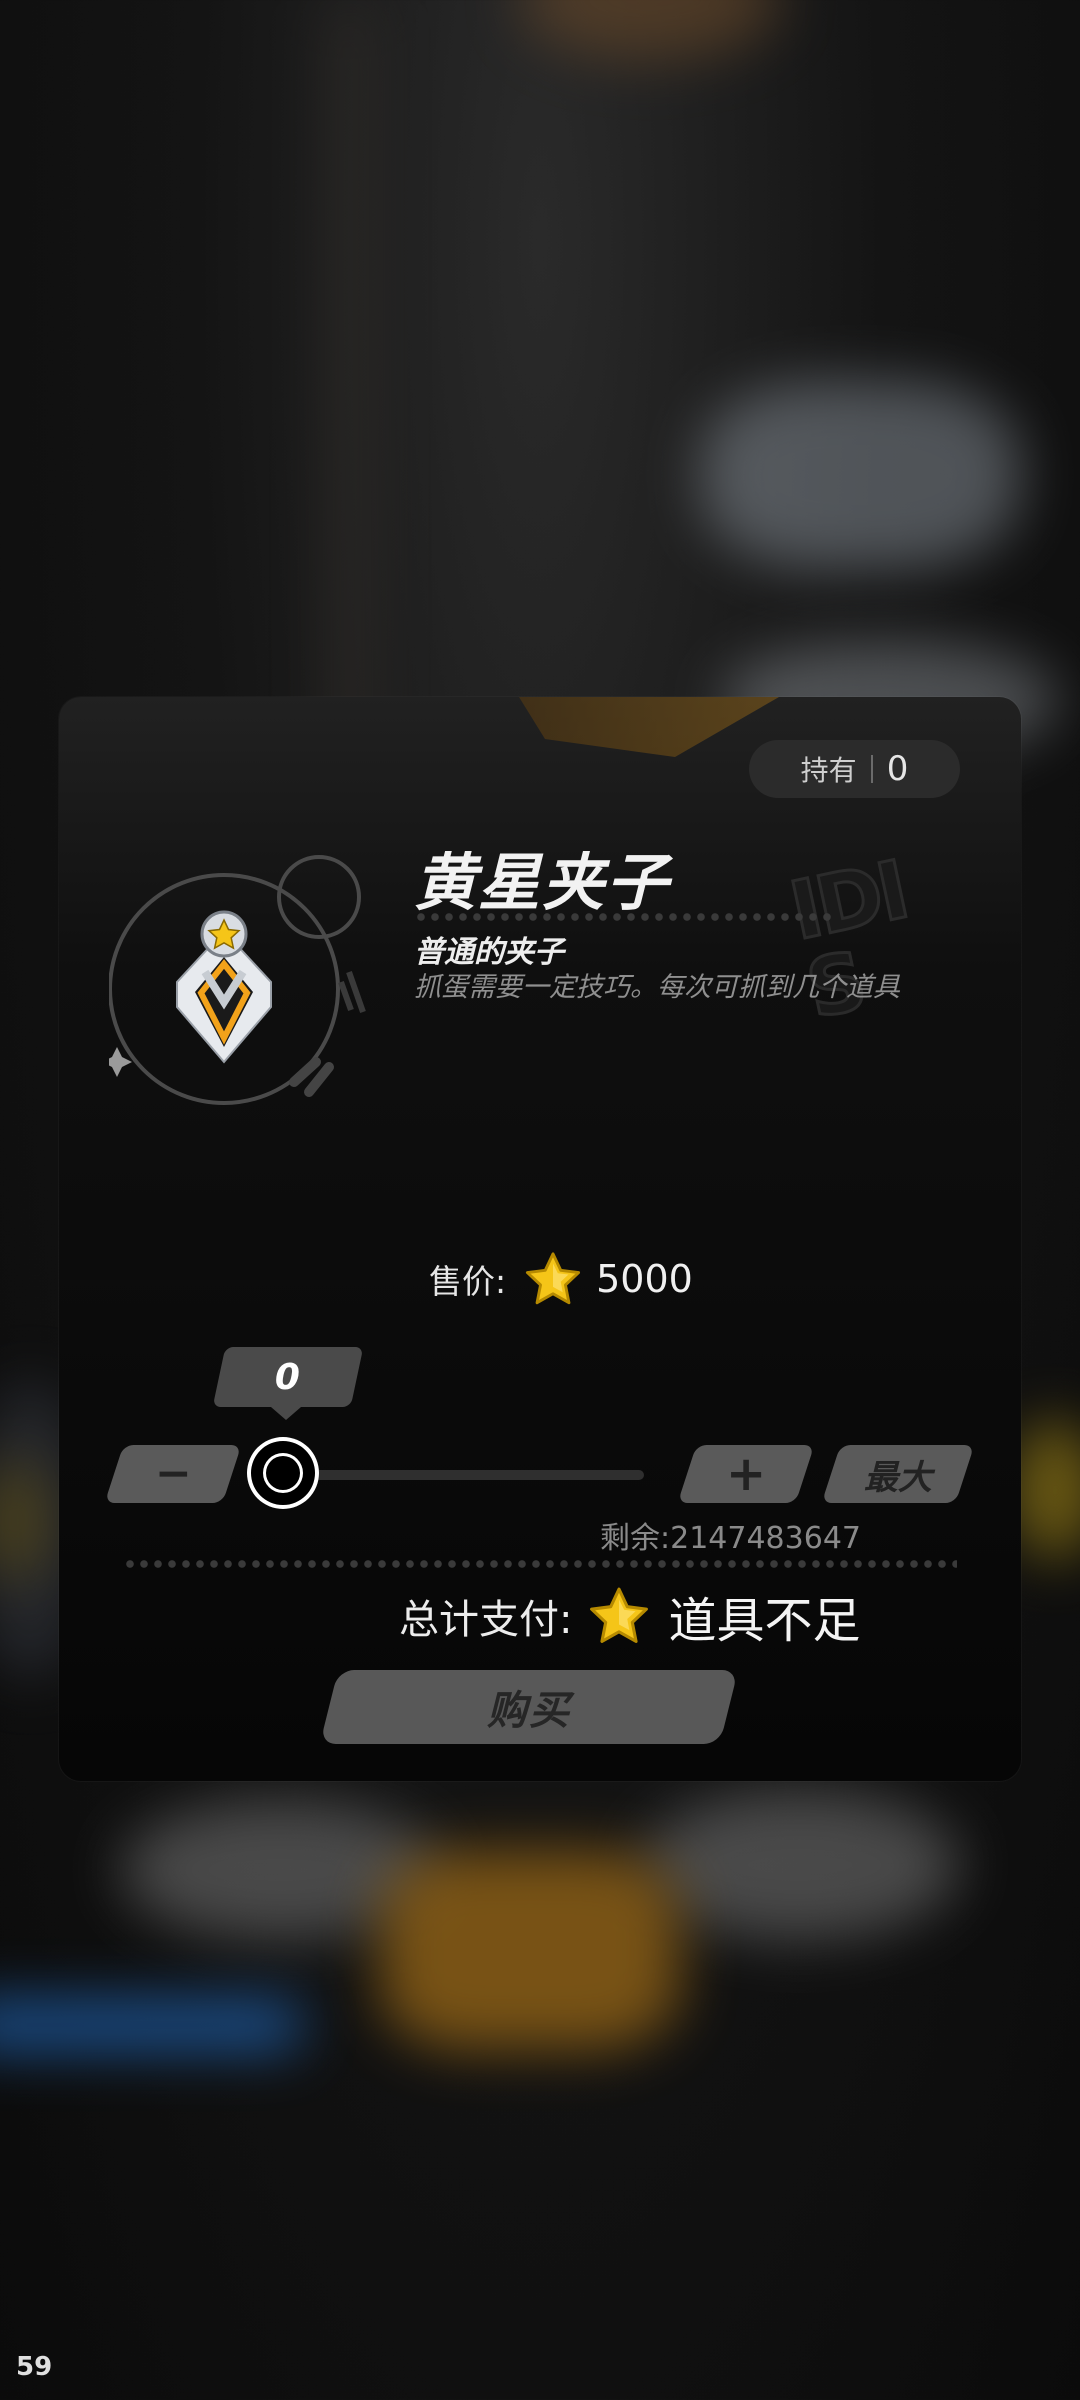 Image resolution: width=1080 pixels, height=2400 pixels. I want to click on quantity-slider-track, so click(464, 1475).